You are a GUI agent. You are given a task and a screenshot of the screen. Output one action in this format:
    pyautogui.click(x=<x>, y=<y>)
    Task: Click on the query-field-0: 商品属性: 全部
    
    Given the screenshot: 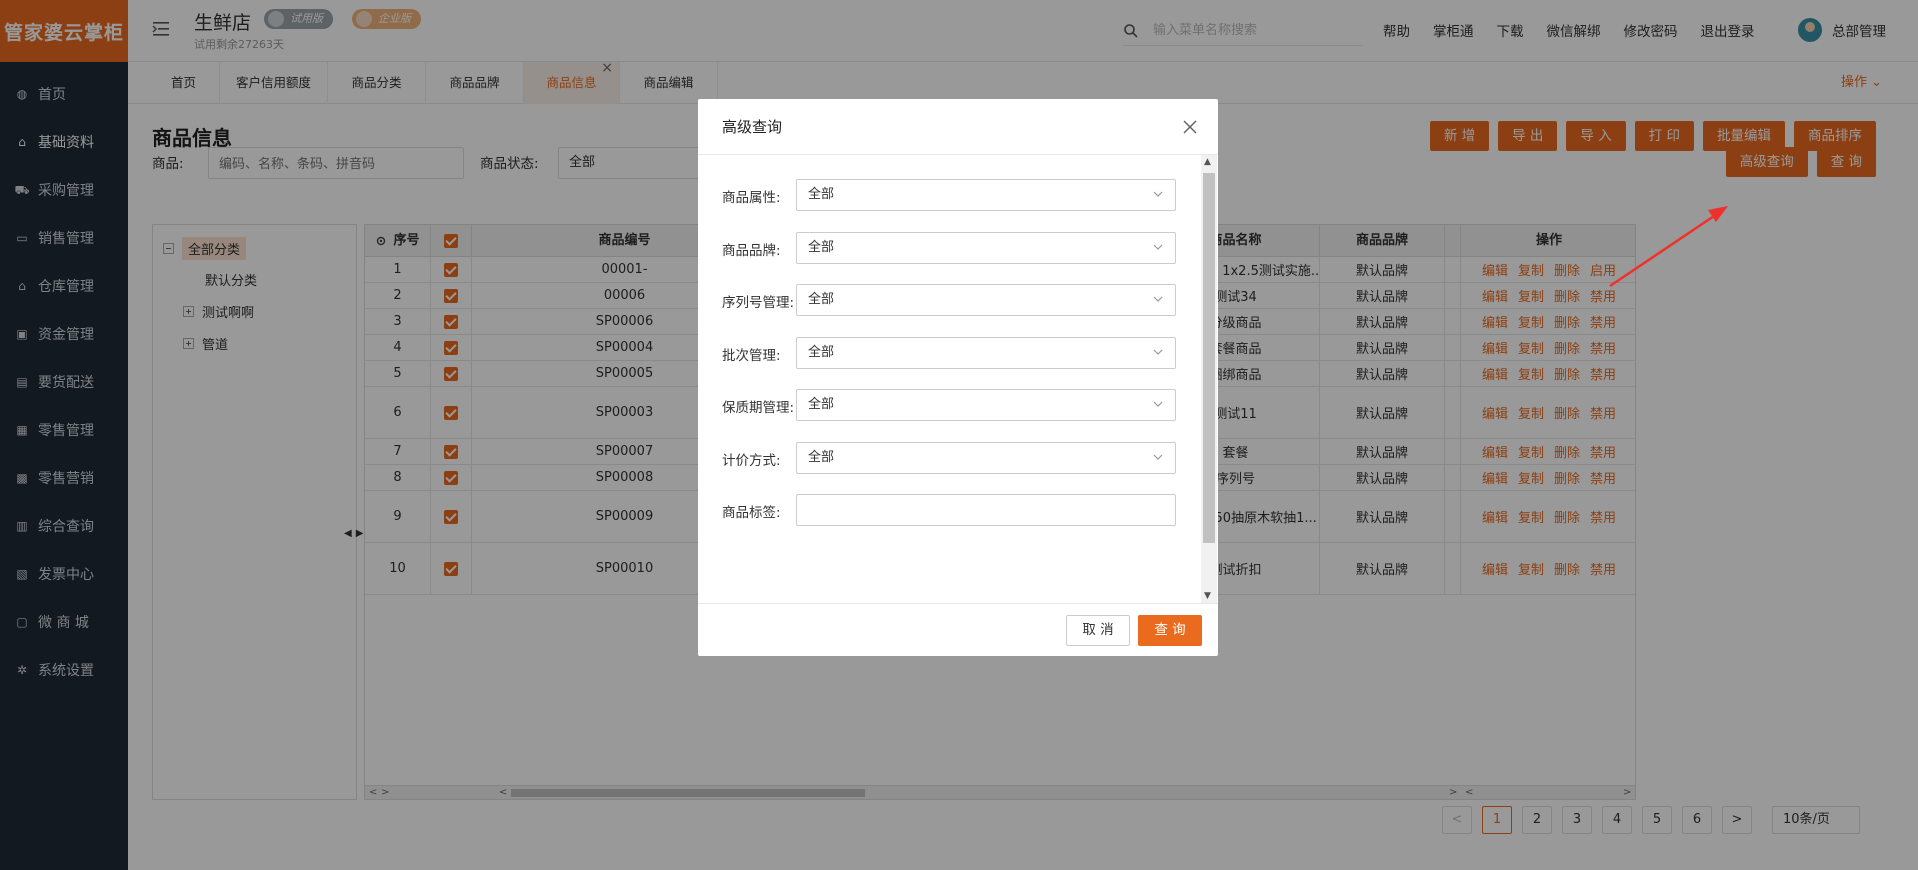 What is the action you would take?
    pyautogui.click(x=952, y=195)
    